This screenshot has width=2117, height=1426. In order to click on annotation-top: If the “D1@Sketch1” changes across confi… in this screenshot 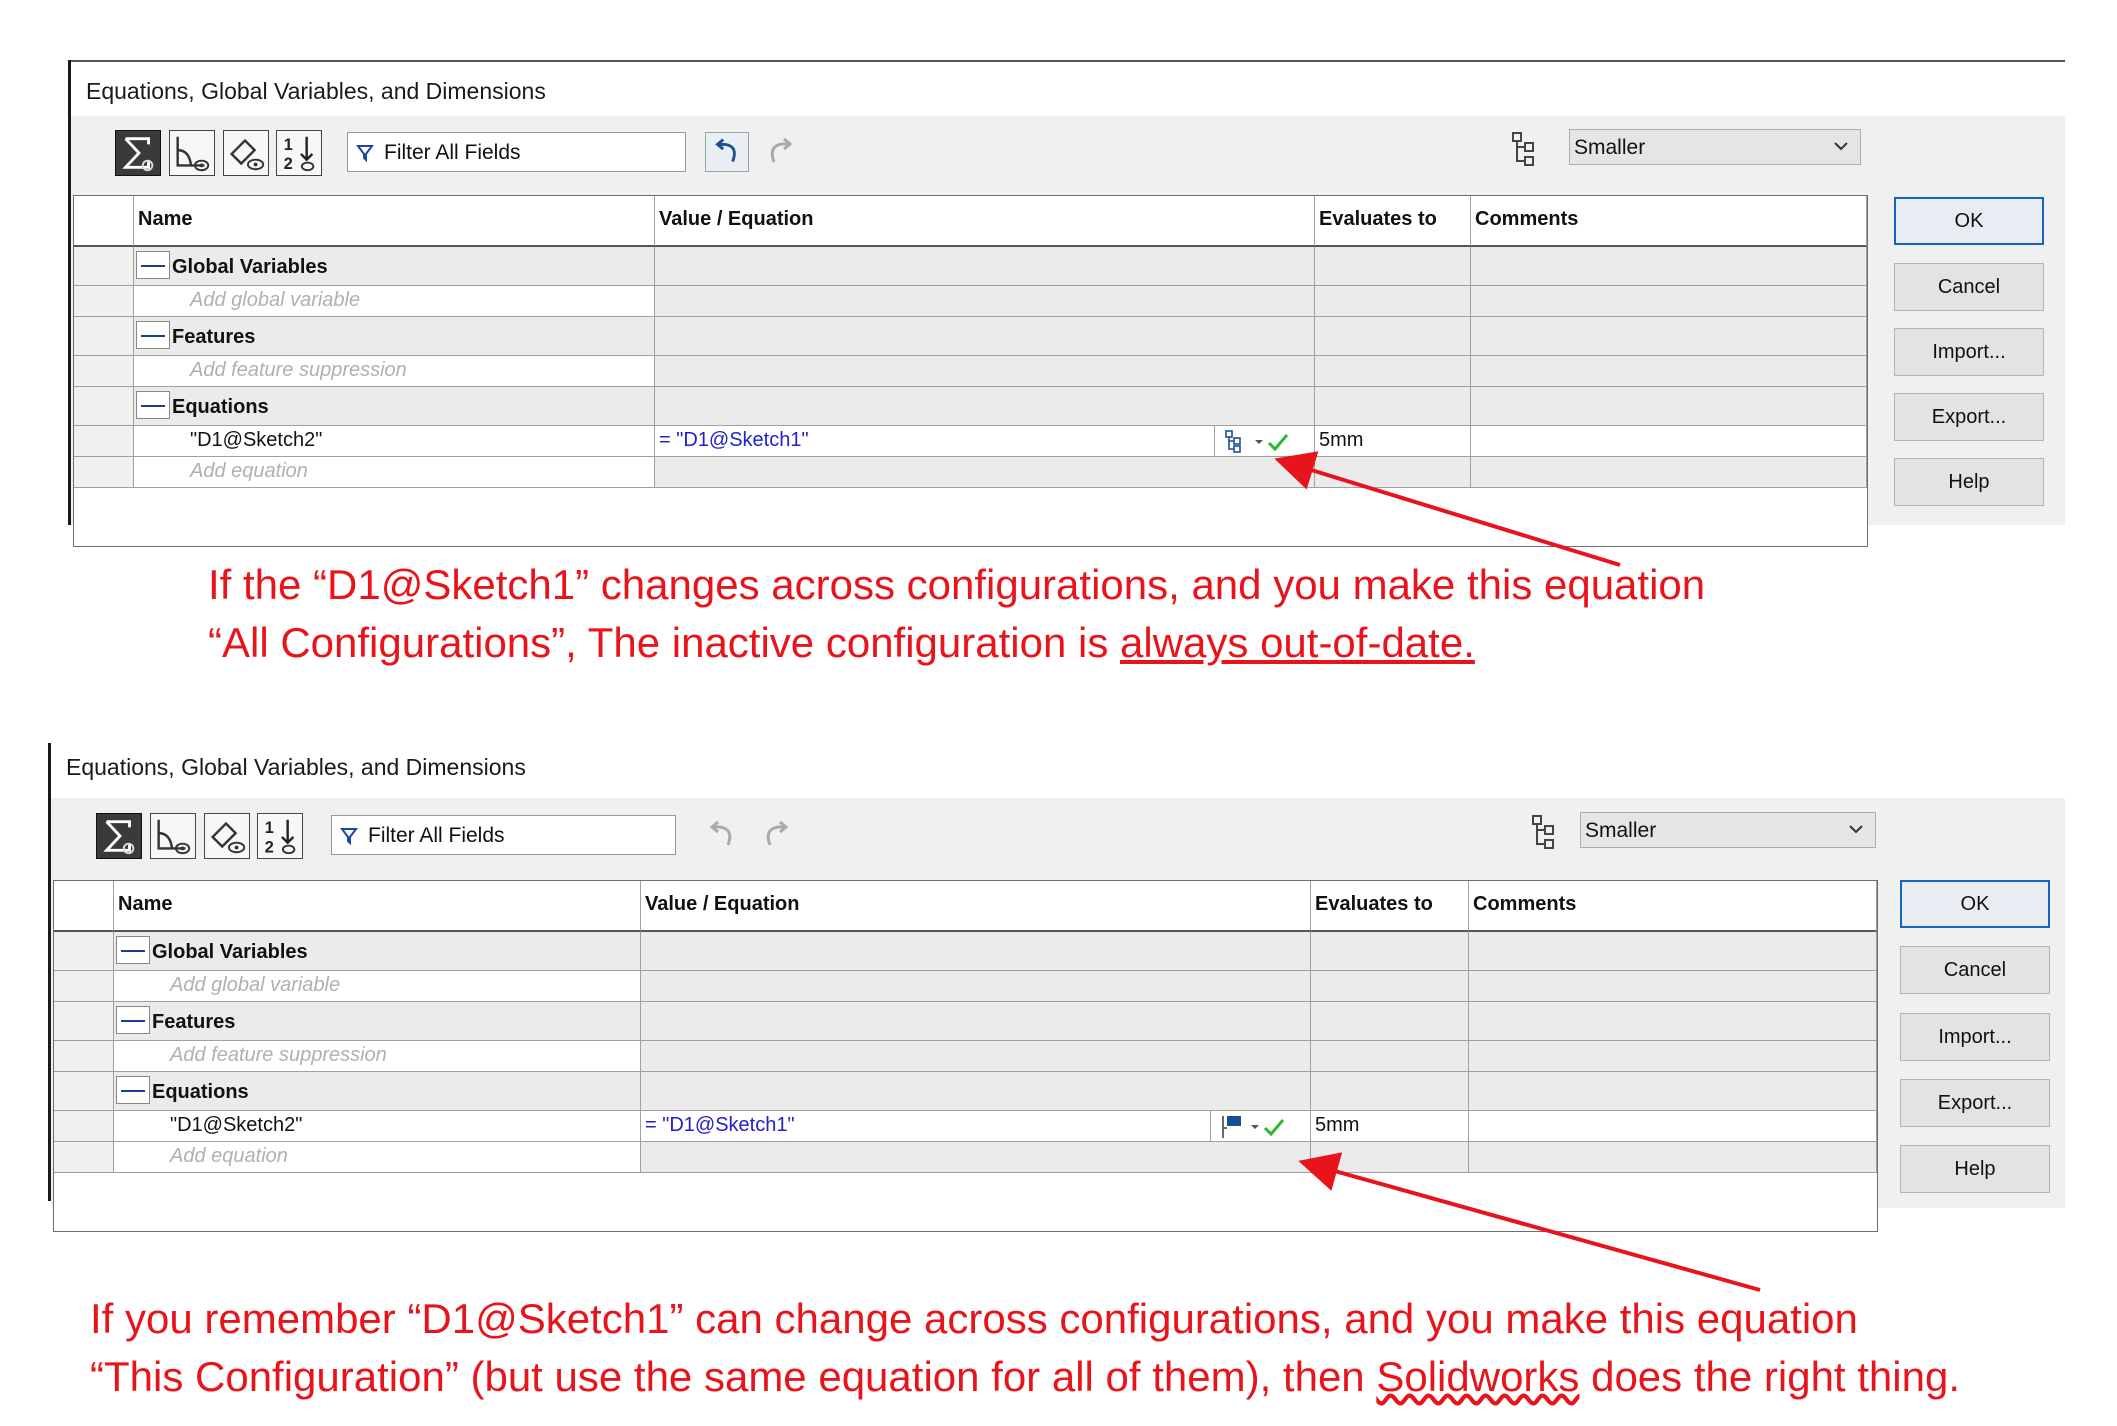, I will do `click(956, 614)`.